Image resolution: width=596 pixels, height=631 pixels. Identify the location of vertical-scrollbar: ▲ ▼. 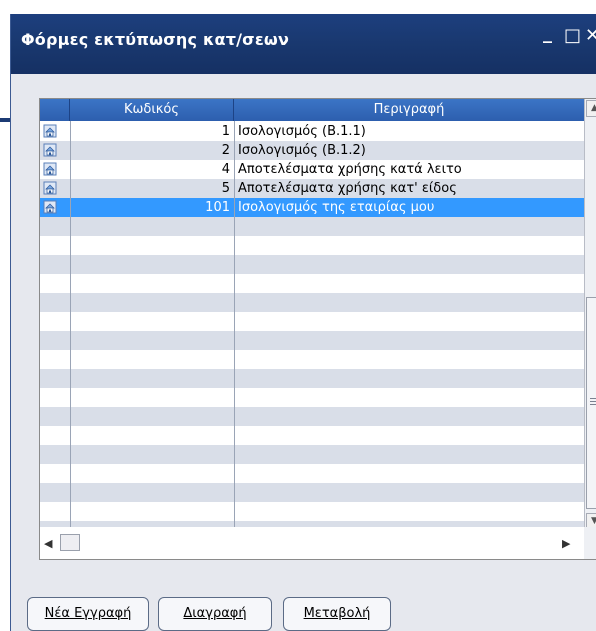
(590, 314).